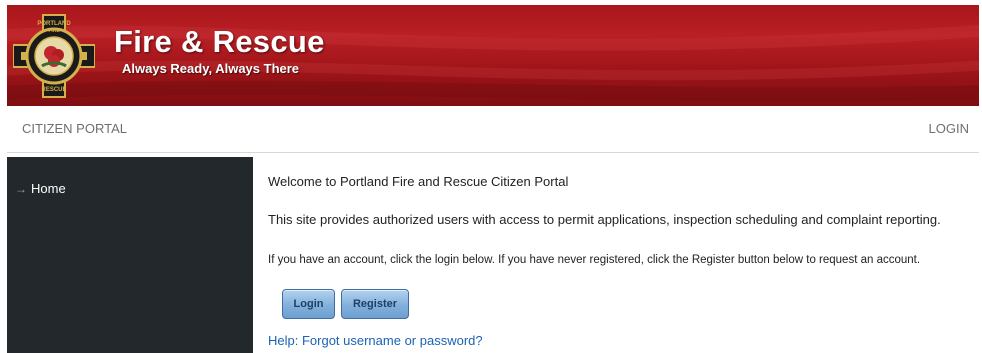  Describe the element at coordinates (949, 128) in the screenshot. I see `login-link: LOGIN` at that location.